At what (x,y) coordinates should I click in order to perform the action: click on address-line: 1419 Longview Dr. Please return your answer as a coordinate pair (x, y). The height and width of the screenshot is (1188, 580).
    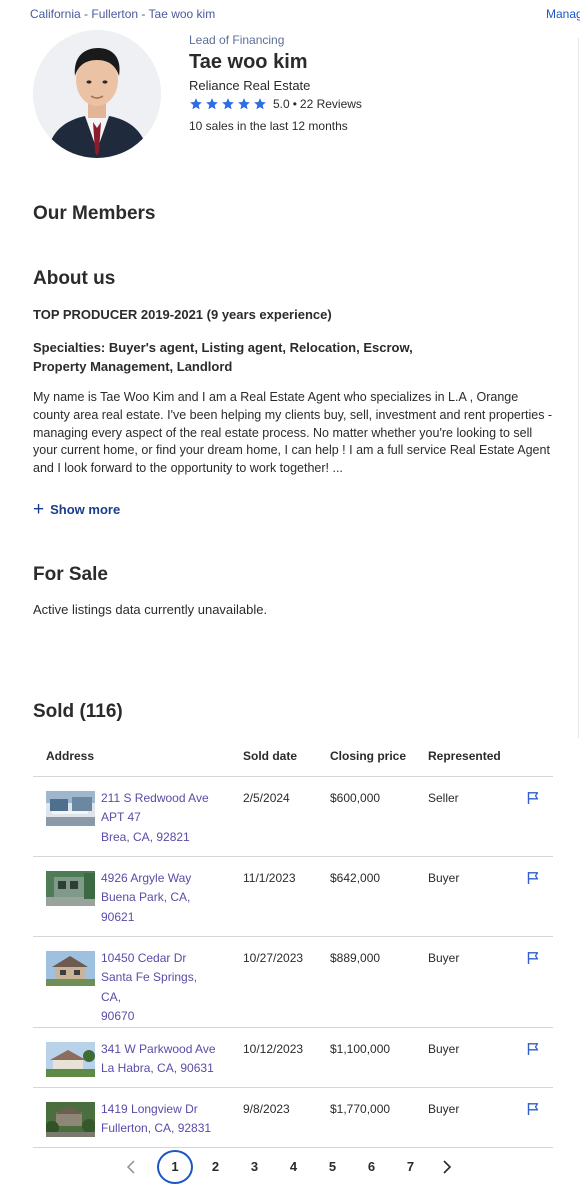
    Looking at the image, I should click on (149, 1108).